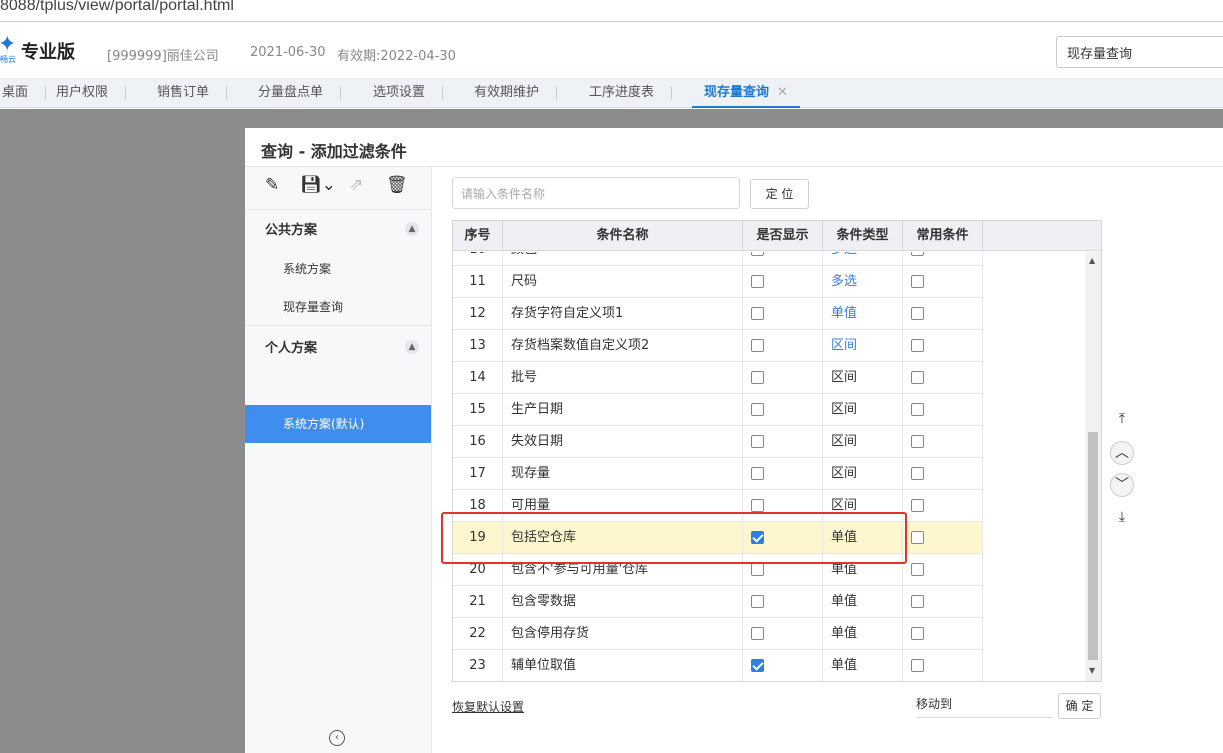 This screenshot has height=753, width=1223. Describe the element at coordinates (313, 306) in the screenshot. I see `scheme-item-stock-query: 现存量查询` at that location.